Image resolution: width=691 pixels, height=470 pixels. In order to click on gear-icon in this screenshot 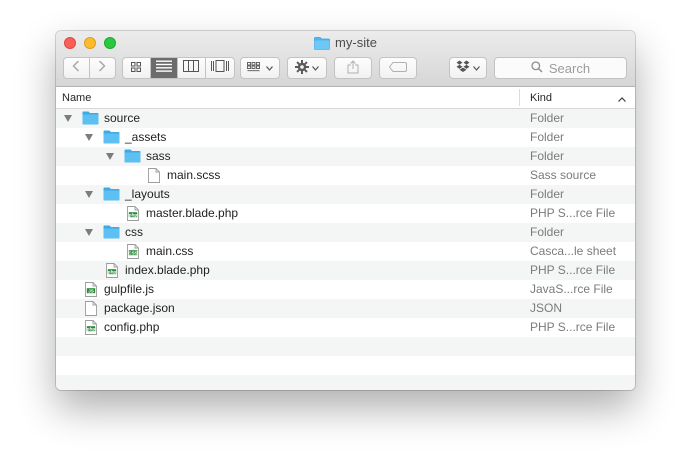, I will do `click(302, 68)`.